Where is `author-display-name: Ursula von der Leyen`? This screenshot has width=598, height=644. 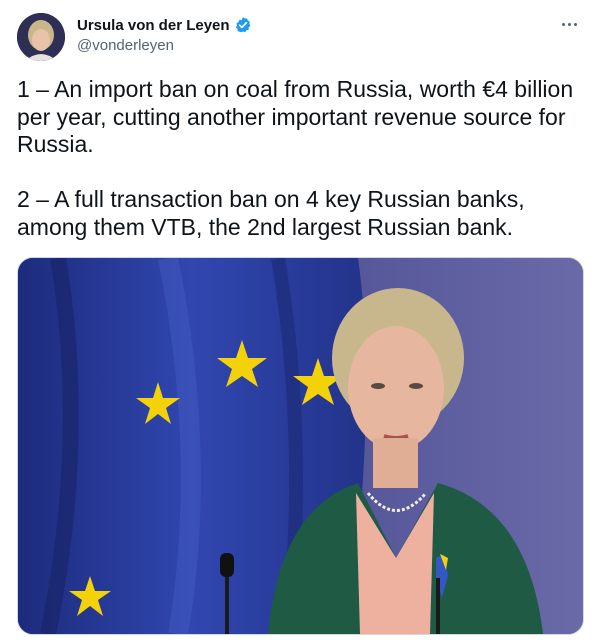 author-display-name: Ursula von der Leyen is located at coordinates (153, 25).